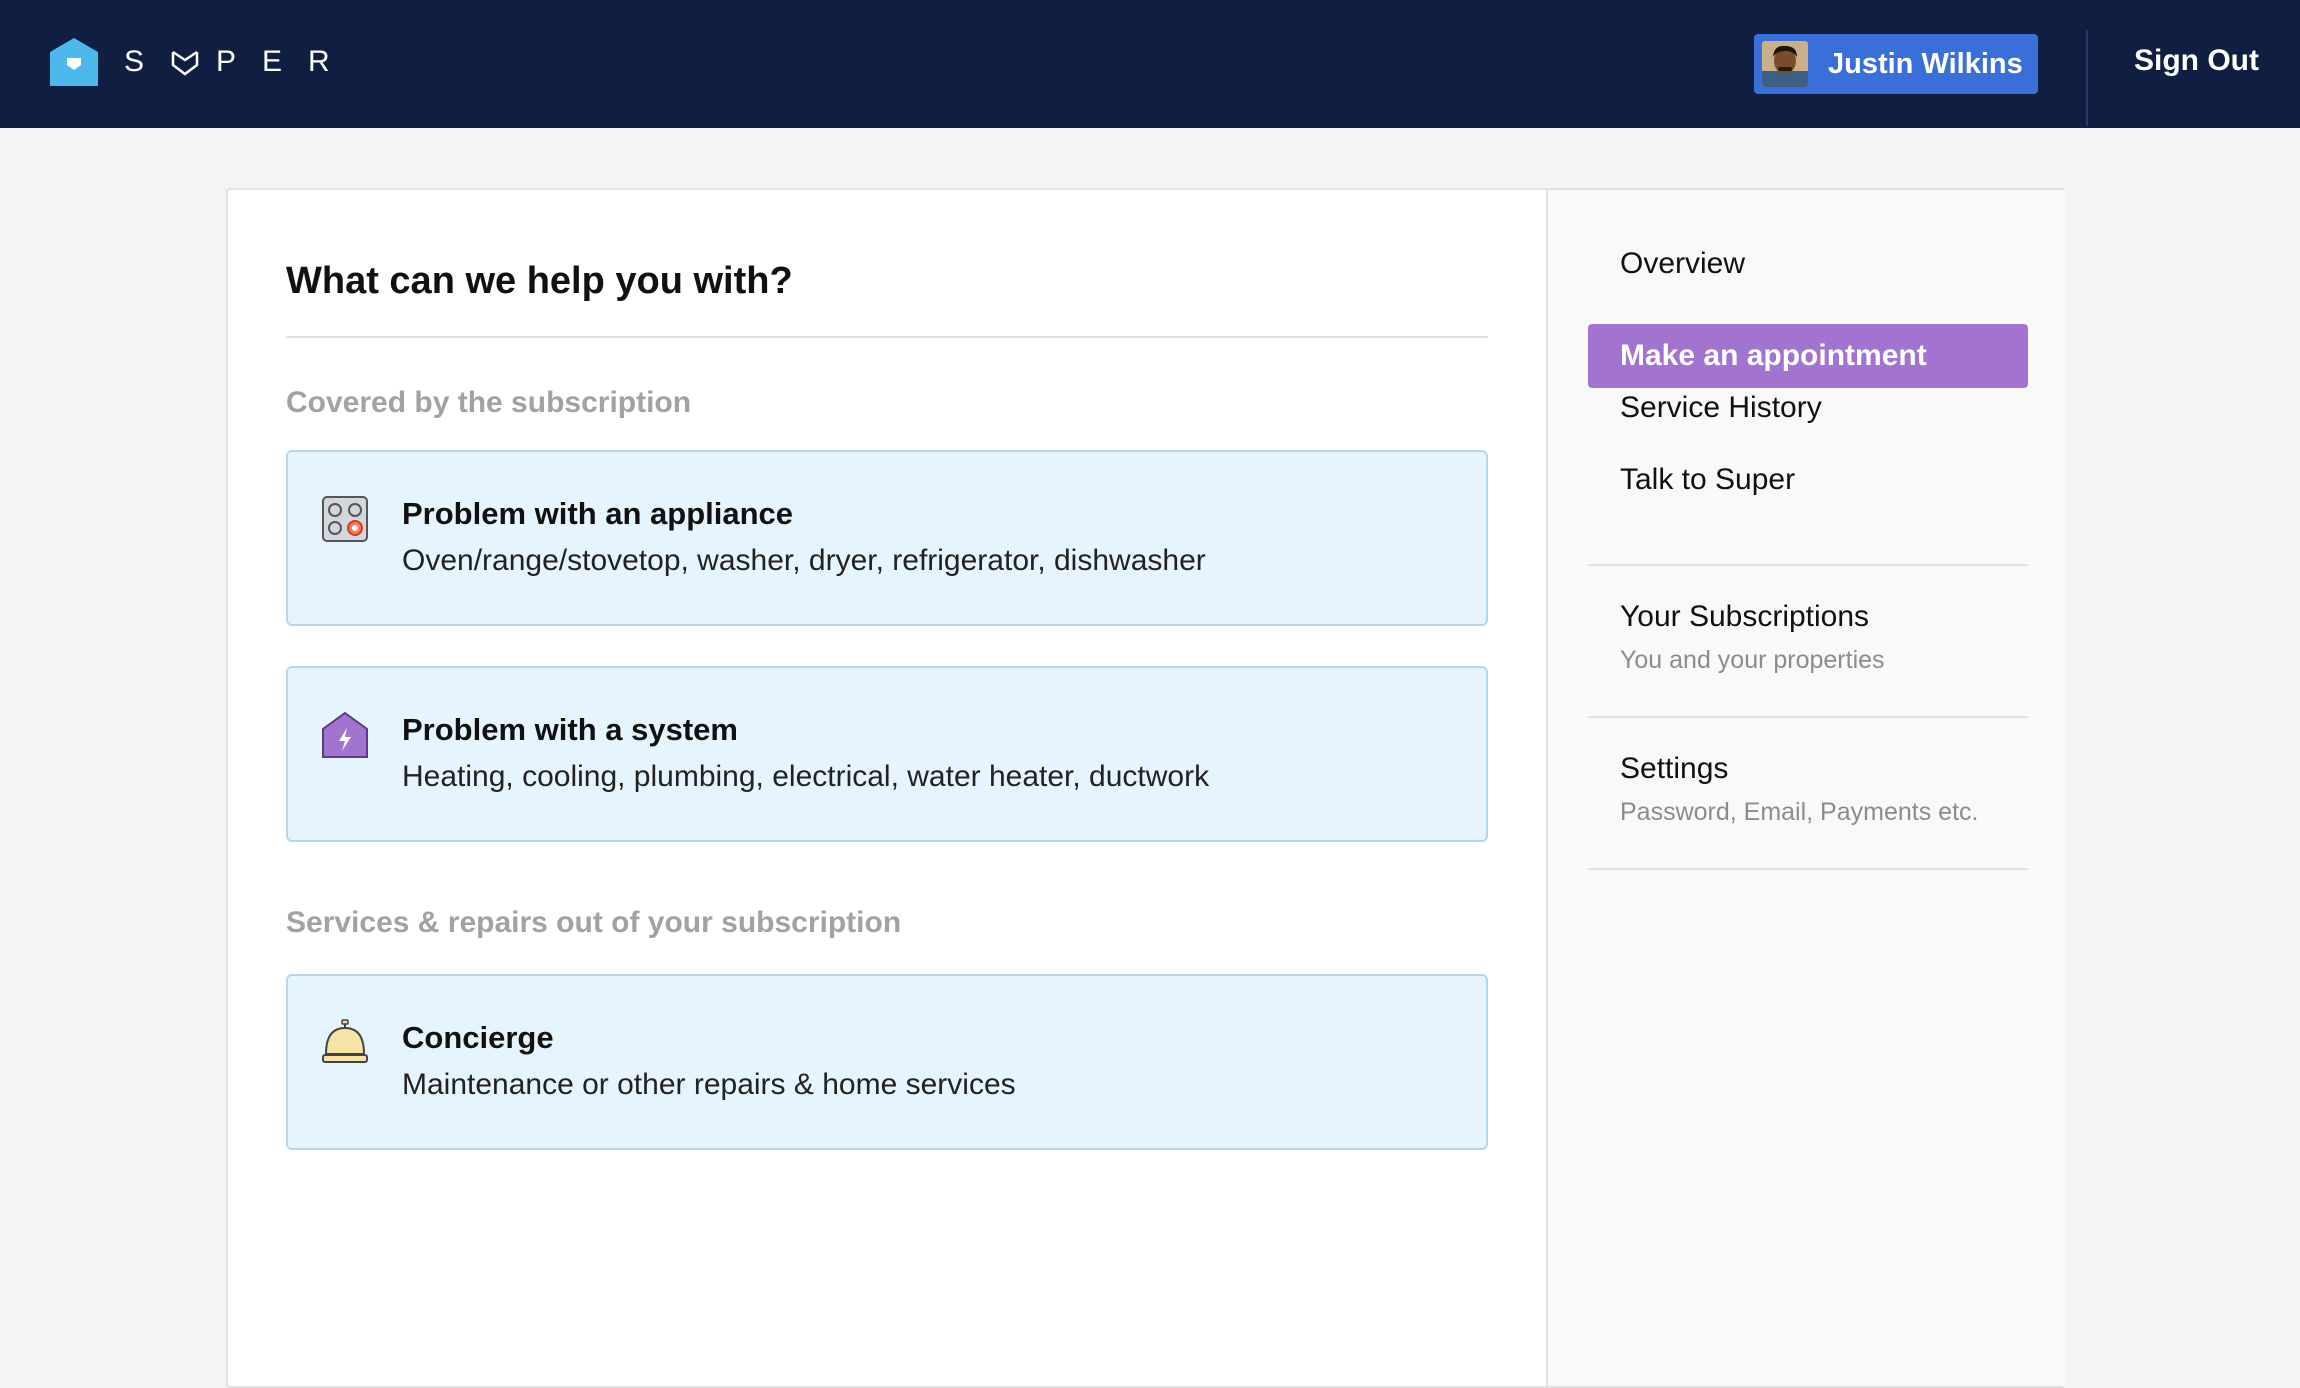 Image resolution: width=2300 pixels, height=1388 pixels. Describe the element at coordinates (1745, 616) in the screenshot. I see `subscriptions-title: Your Subscriptions` at that location.